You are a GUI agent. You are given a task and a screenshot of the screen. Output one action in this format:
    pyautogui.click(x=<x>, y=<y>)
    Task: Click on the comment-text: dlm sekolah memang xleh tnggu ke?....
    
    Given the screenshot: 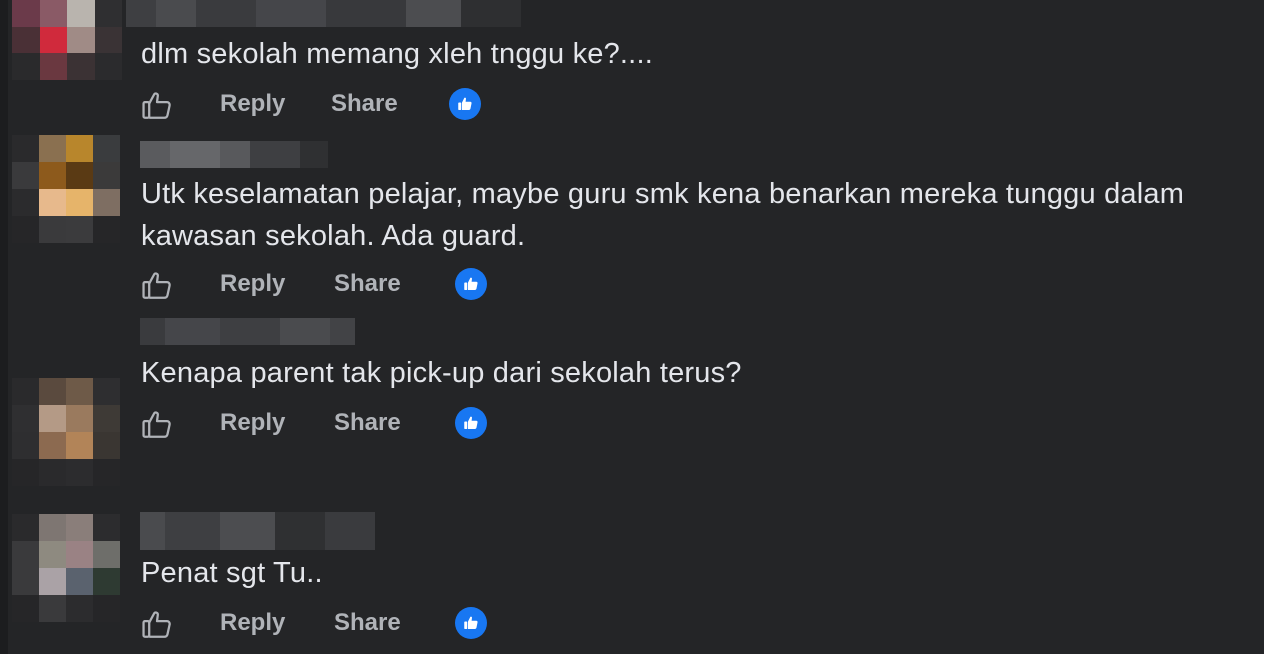 What is the action you would take?
    pyautogui.click(x=397, y=54)
    